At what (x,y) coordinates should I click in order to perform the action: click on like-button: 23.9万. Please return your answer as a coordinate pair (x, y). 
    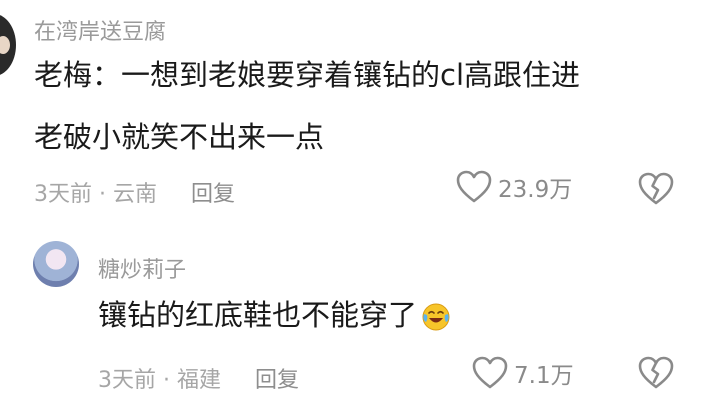
    Looking at the image, I should click on (514, 187).